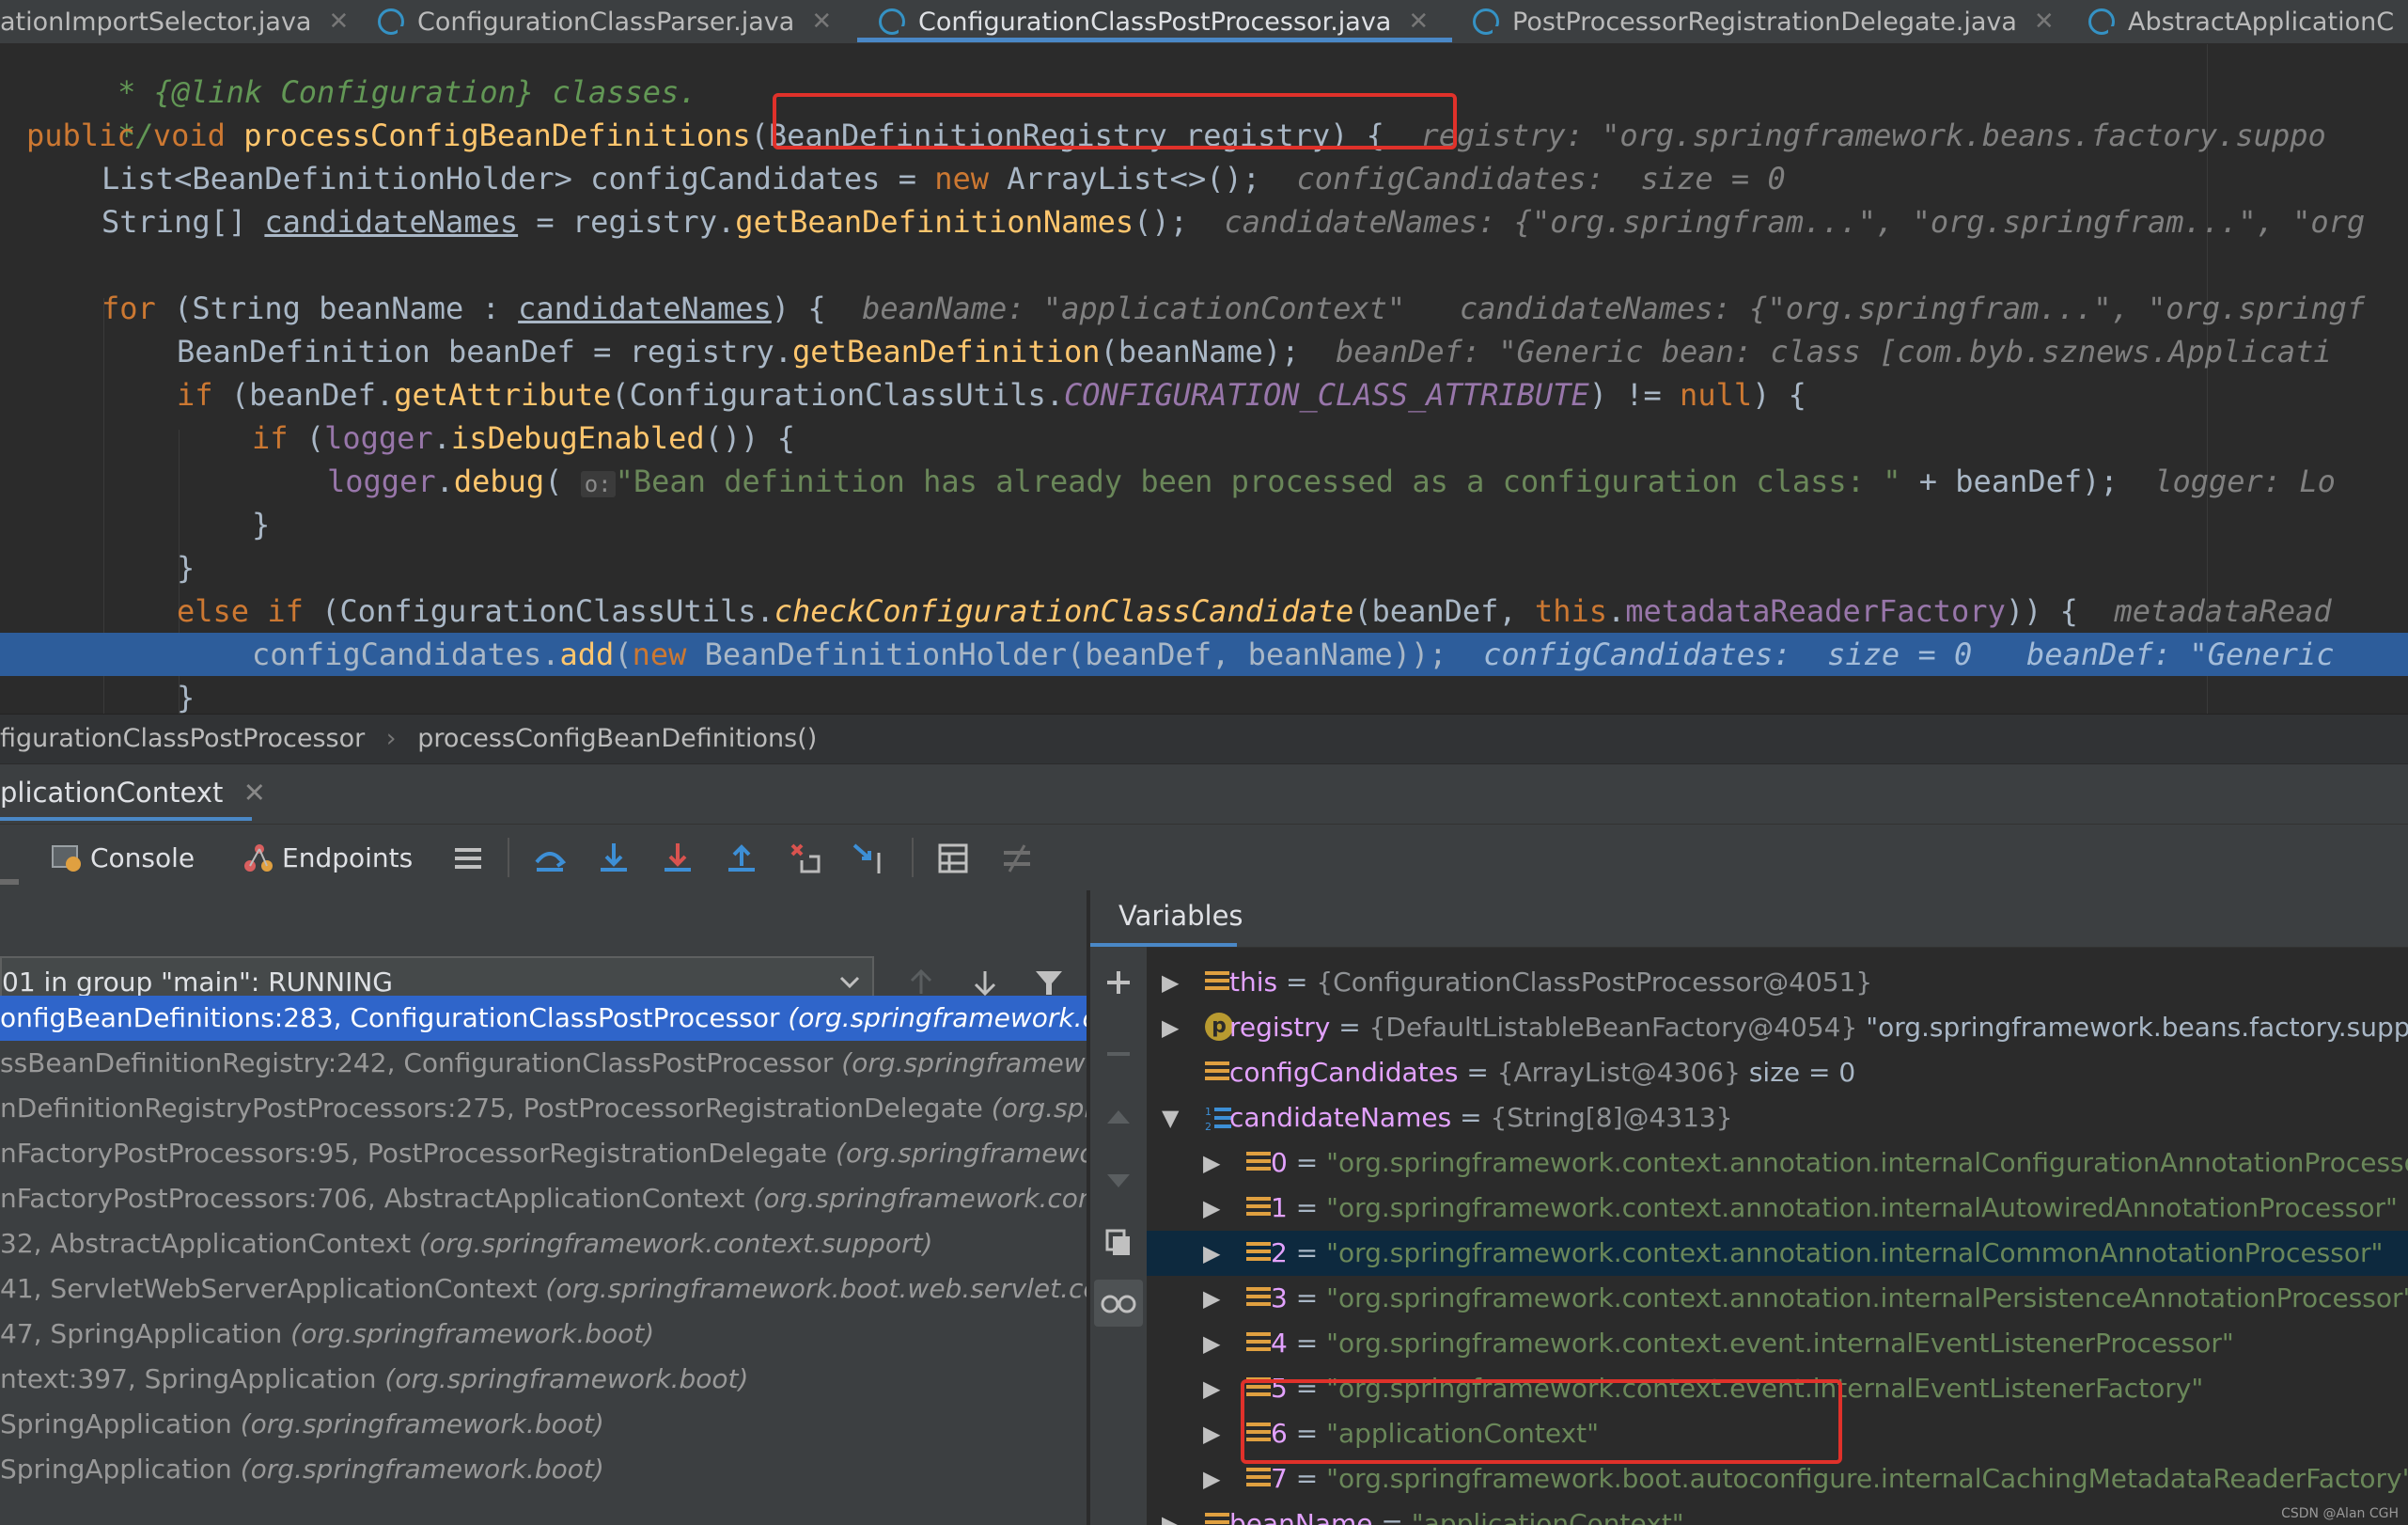  I want to click on step-over-icon, so click(550, 858).